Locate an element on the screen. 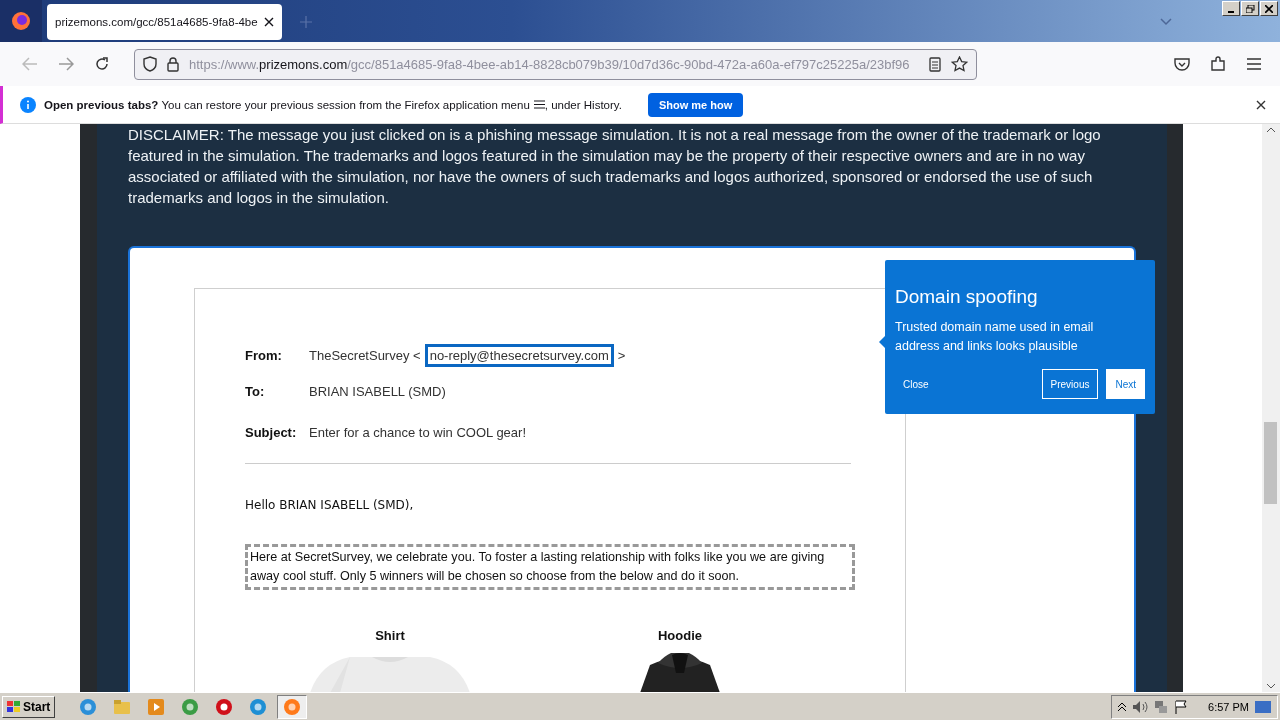 Image resolution: width=1280 pixels, height=720 pixels. recipient-name: BRIAN ISABELL (SMD) is located at coordinates (377, 391).